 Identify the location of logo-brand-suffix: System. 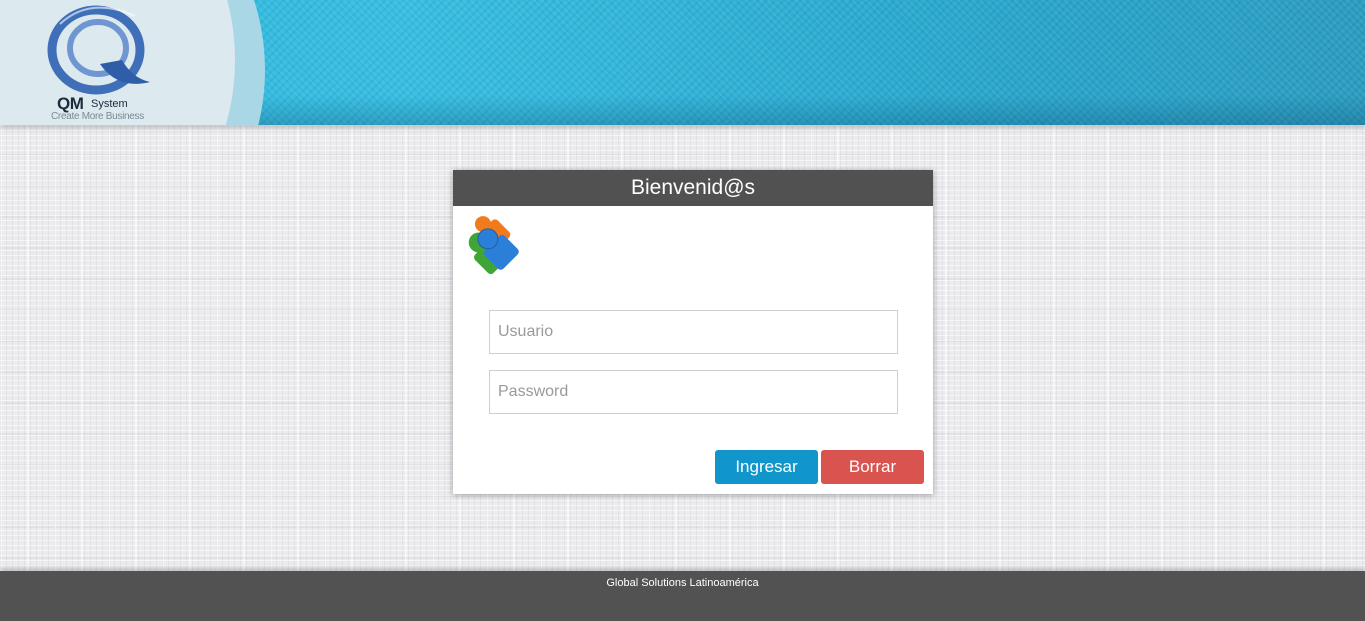
(109, 104).